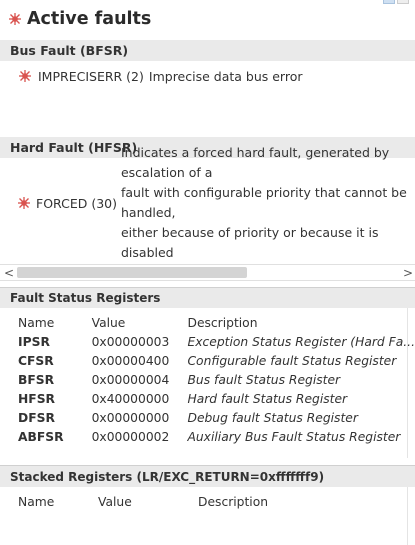  I want to click on register-value: 0x00000002, so click(130, 436).